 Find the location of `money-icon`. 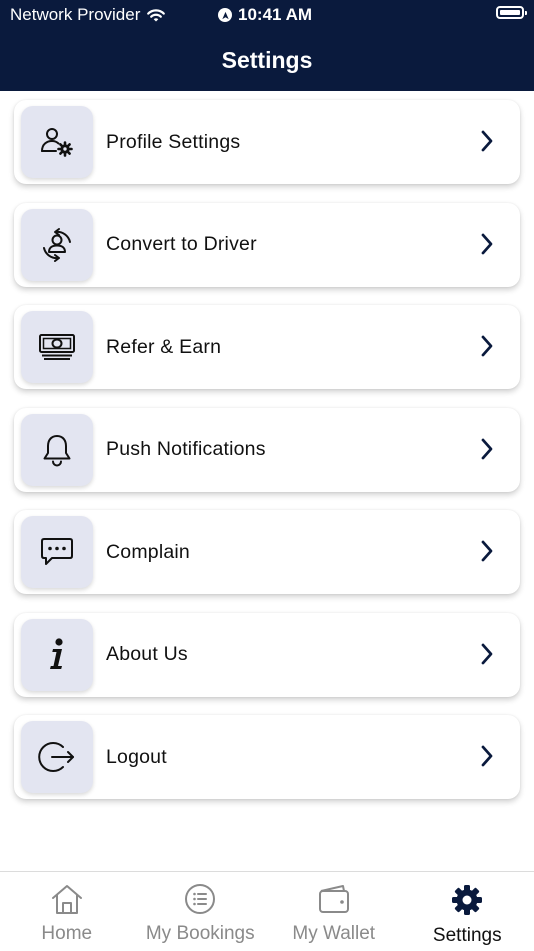

money-icon is located at coordinates (57, 347).